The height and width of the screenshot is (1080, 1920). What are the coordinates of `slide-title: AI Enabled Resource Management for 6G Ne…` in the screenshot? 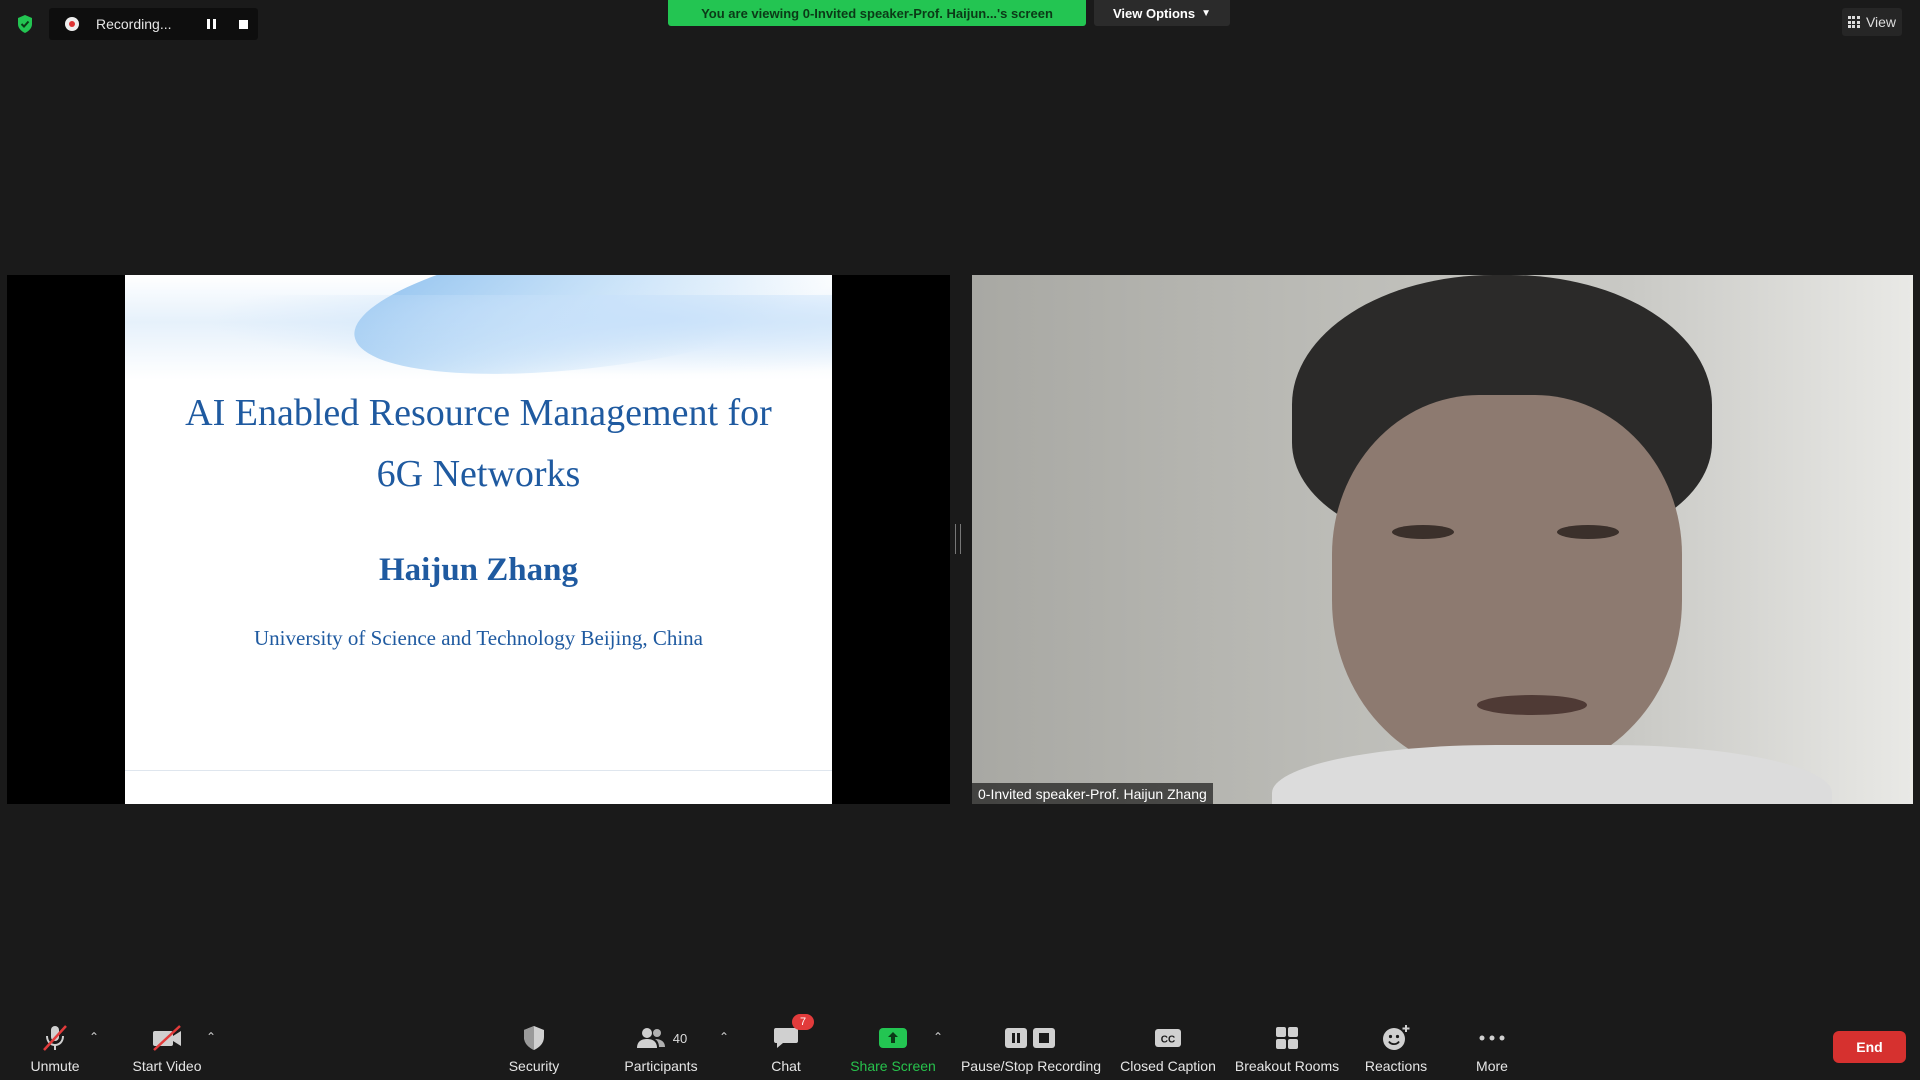 It's located at (478, 444).